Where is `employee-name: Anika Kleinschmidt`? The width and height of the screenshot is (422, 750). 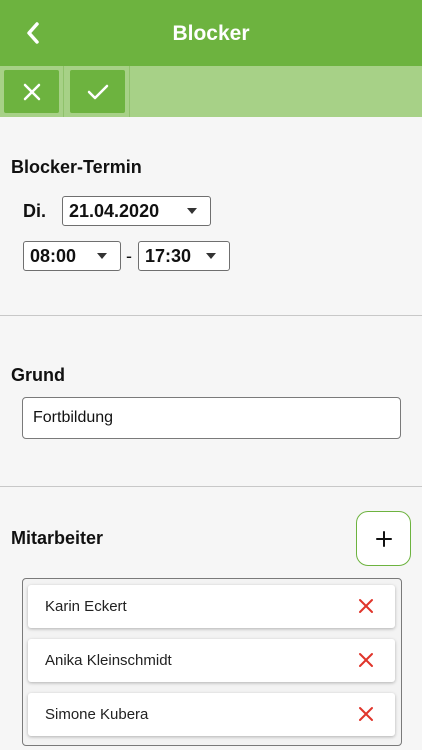
employee-name: Anika Kleinschmidt is located at coordinates (108, 660).